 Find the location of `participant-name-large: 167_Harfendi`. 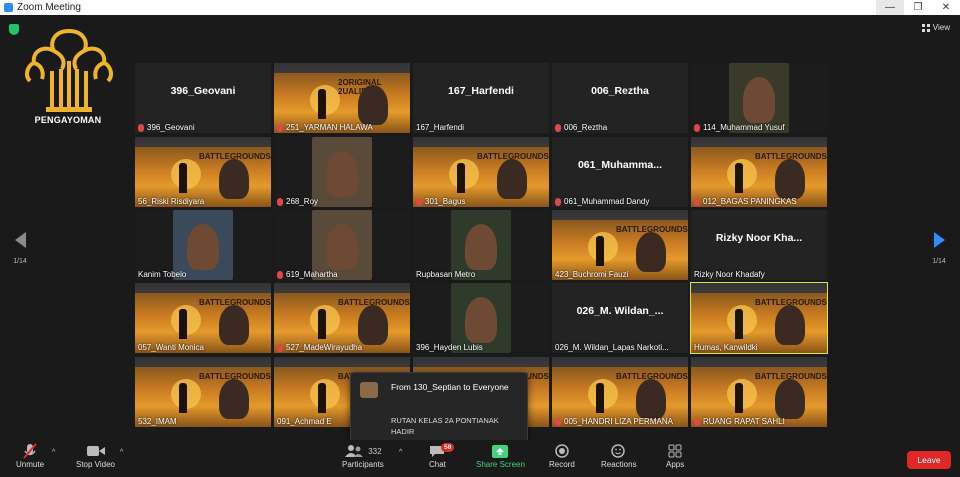

participant-name-large: 167_Harfendi is located at coordinates (481, 91).